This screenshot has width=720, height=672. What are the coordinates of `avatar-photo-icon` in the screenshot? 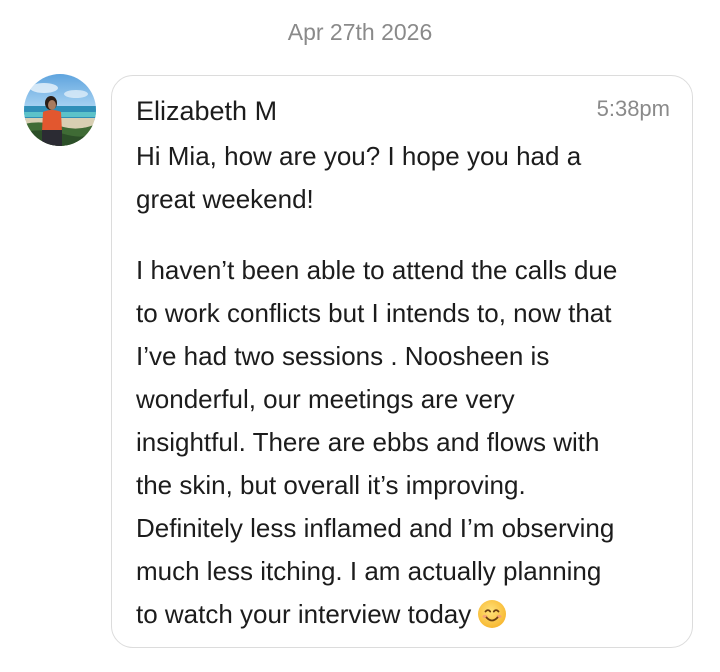 It's located at (60, 110).